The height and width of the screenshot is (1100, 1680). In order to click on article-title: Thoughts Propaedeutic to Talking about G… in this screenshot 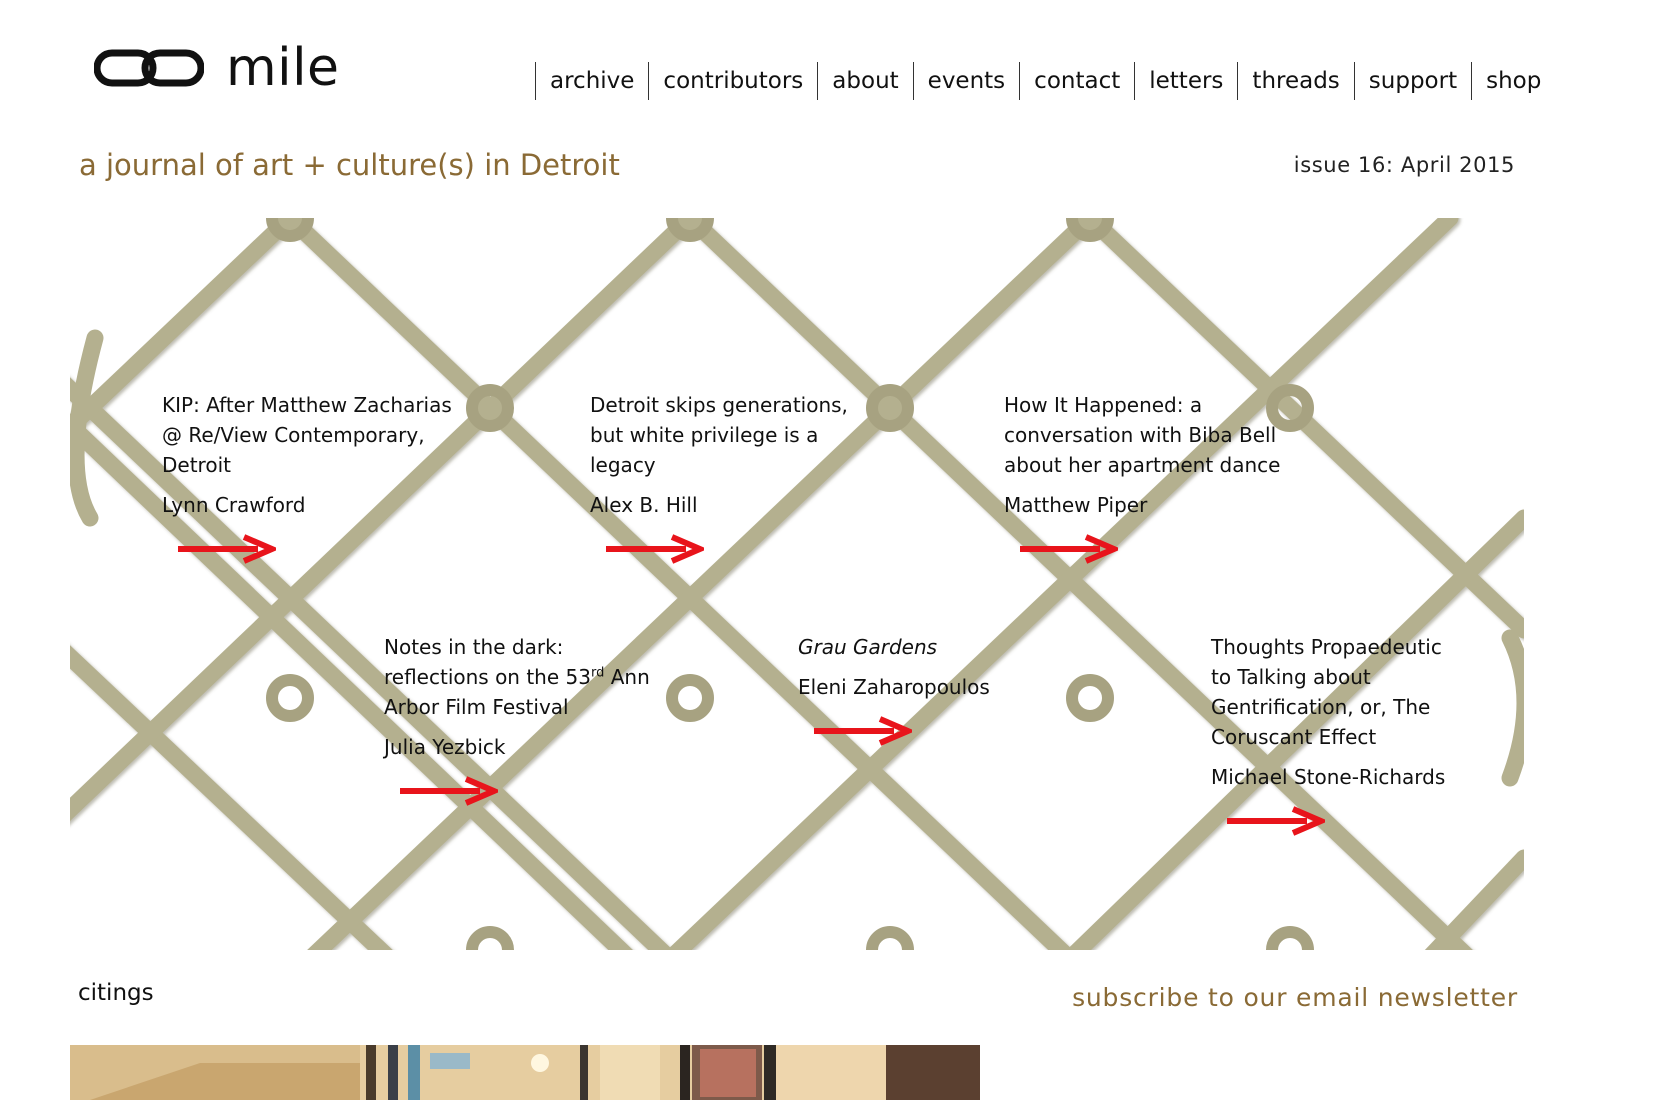, I will do `click(1336, 692)`.